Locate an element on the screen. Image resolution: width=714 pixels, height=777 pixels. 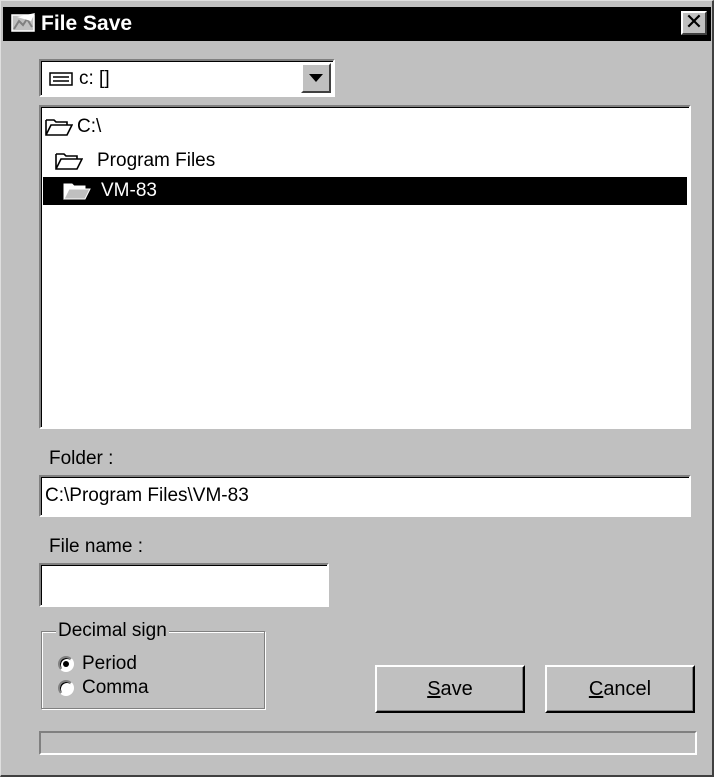
file-name-input is located at coordinates (184, 585).